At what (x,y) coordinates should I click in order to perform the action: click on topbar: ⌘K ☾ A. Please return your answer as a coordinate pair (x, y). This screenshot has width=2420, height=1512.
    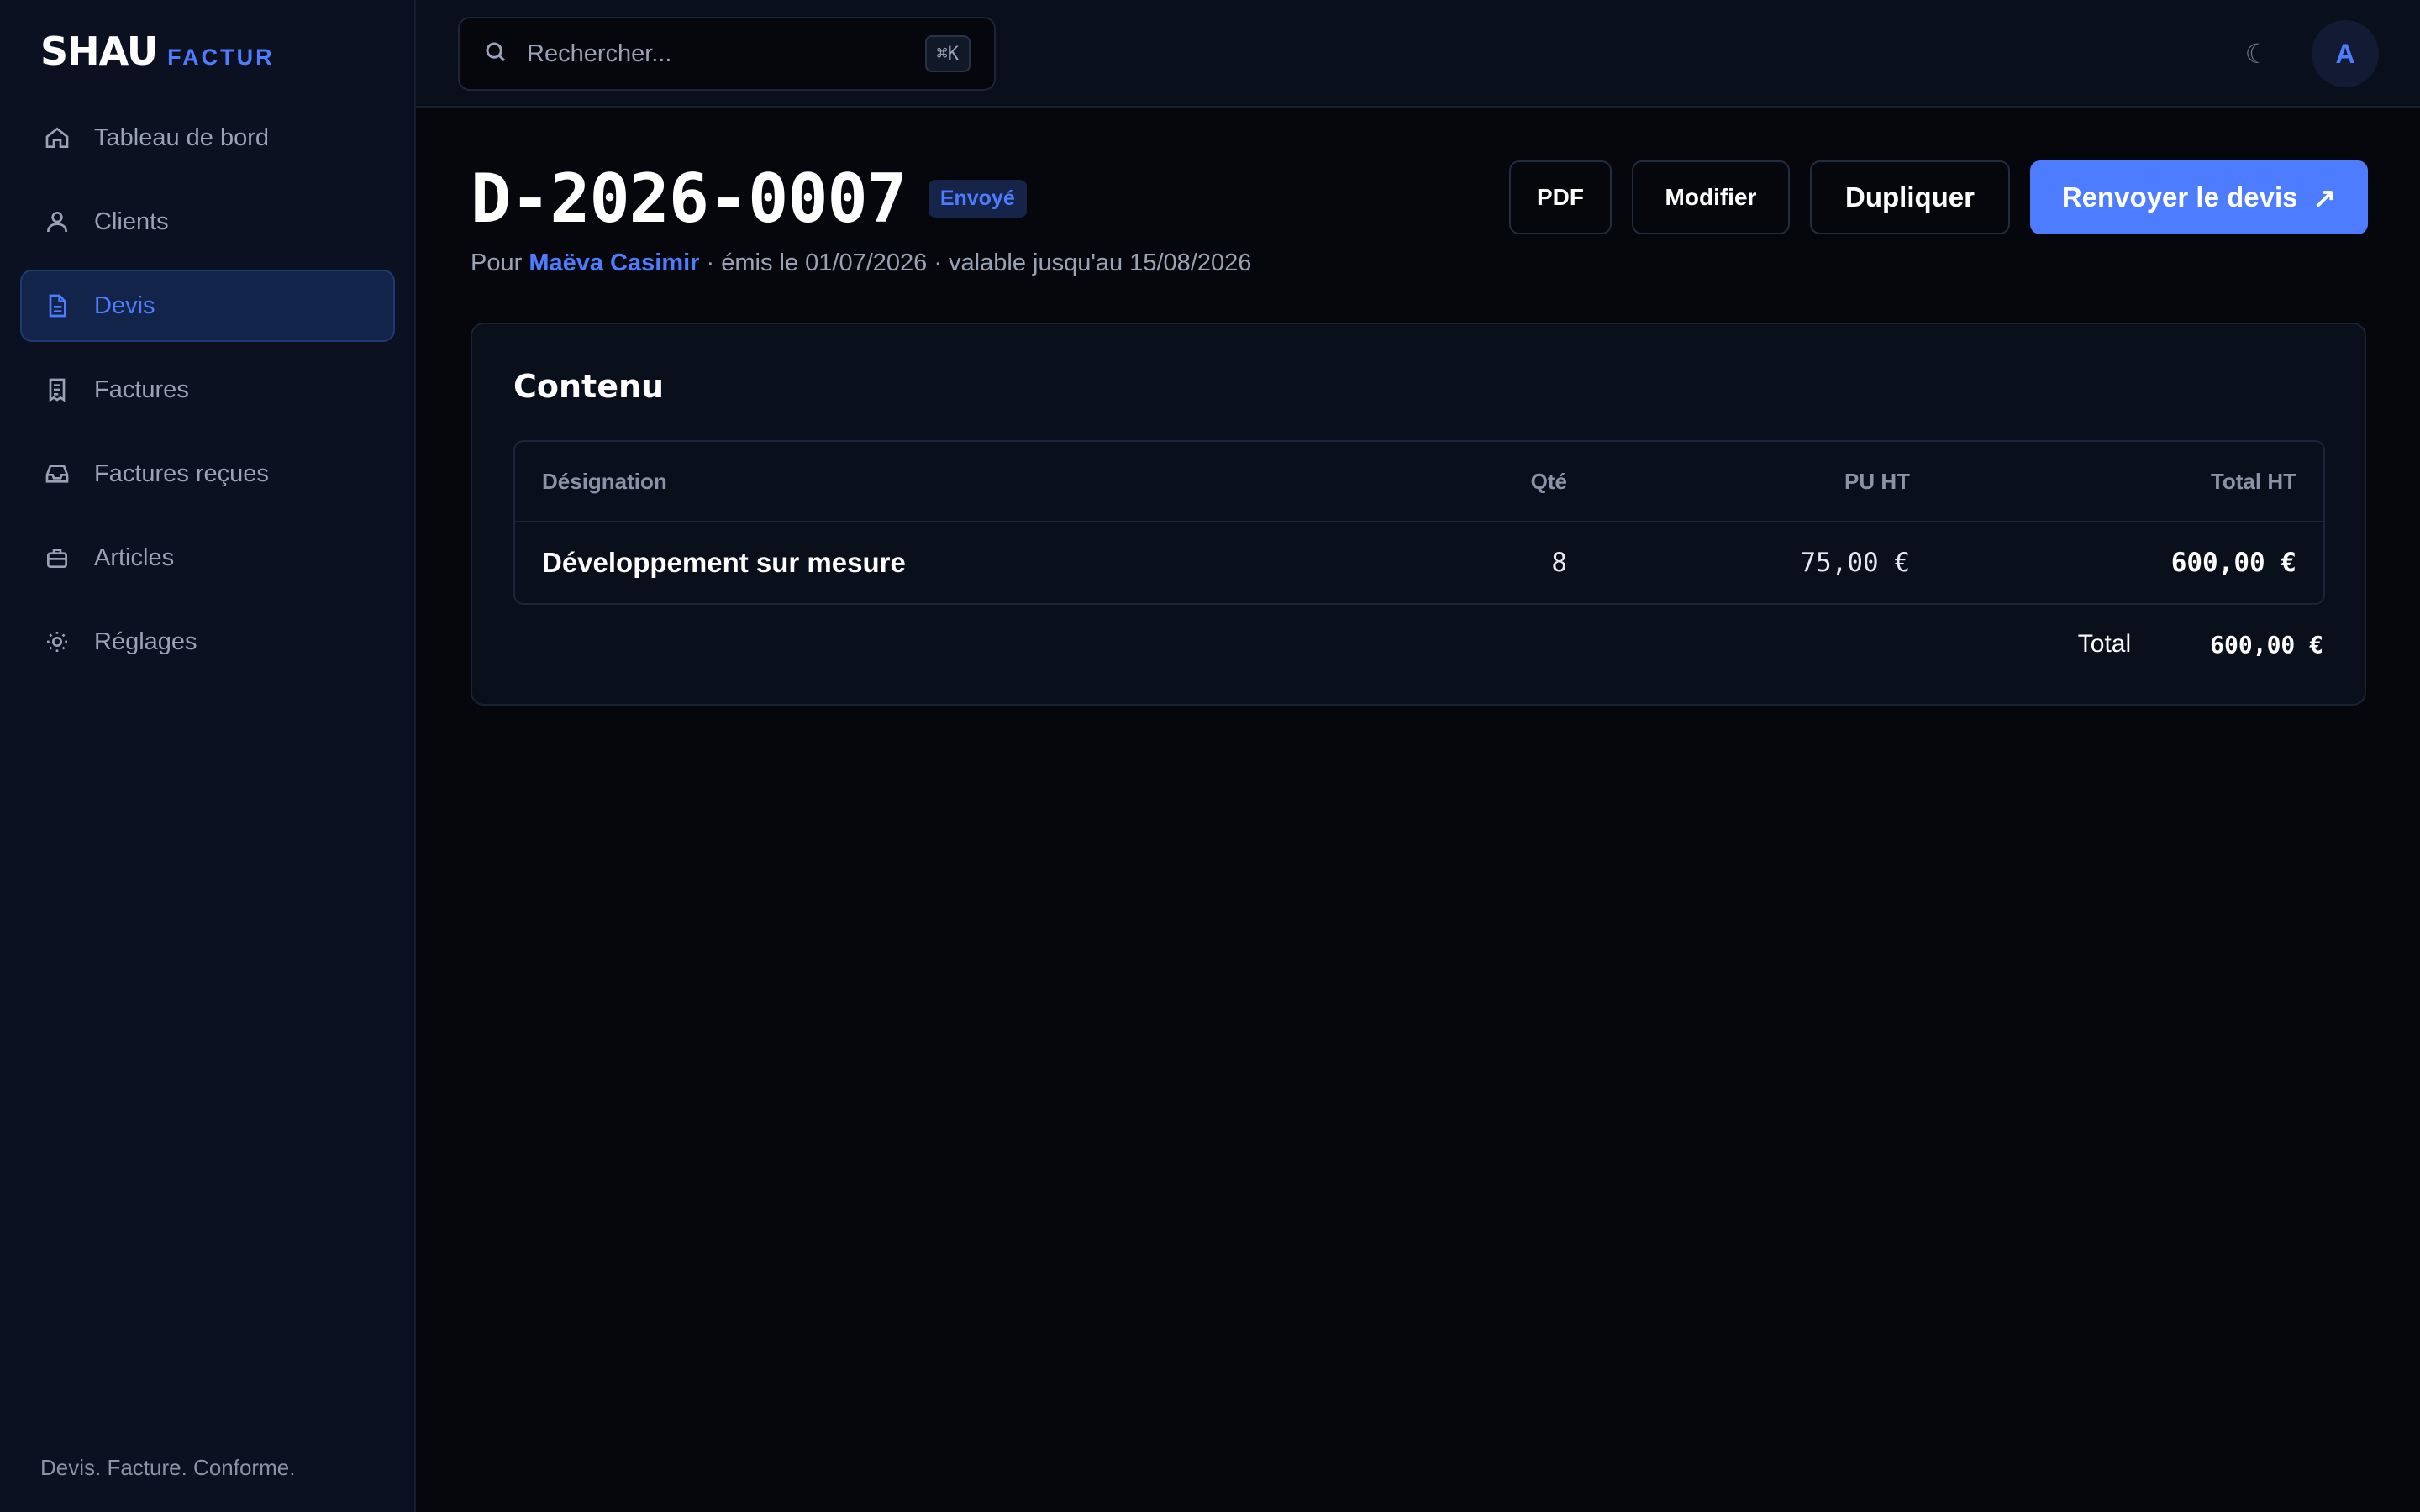
    Looking at the image, I should click on (1418, 54).